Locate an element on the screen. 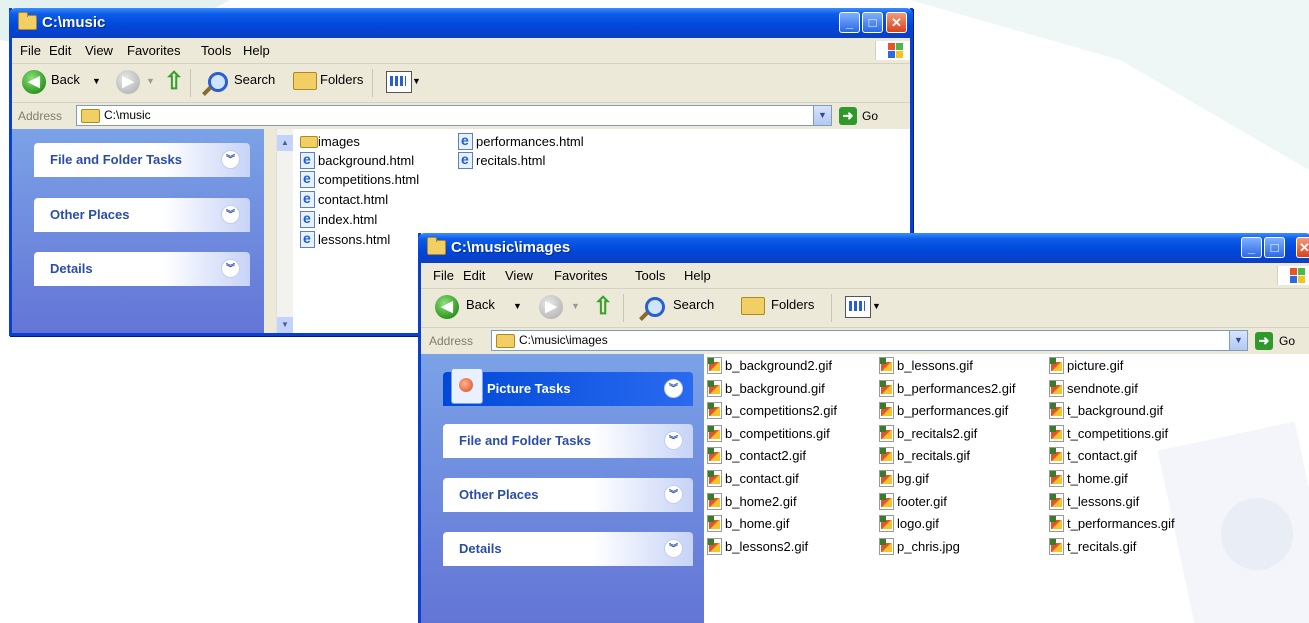 The width and height of the screenshot is (1309, 623). close-icon: ✕ is located at coordinates (896, 22).